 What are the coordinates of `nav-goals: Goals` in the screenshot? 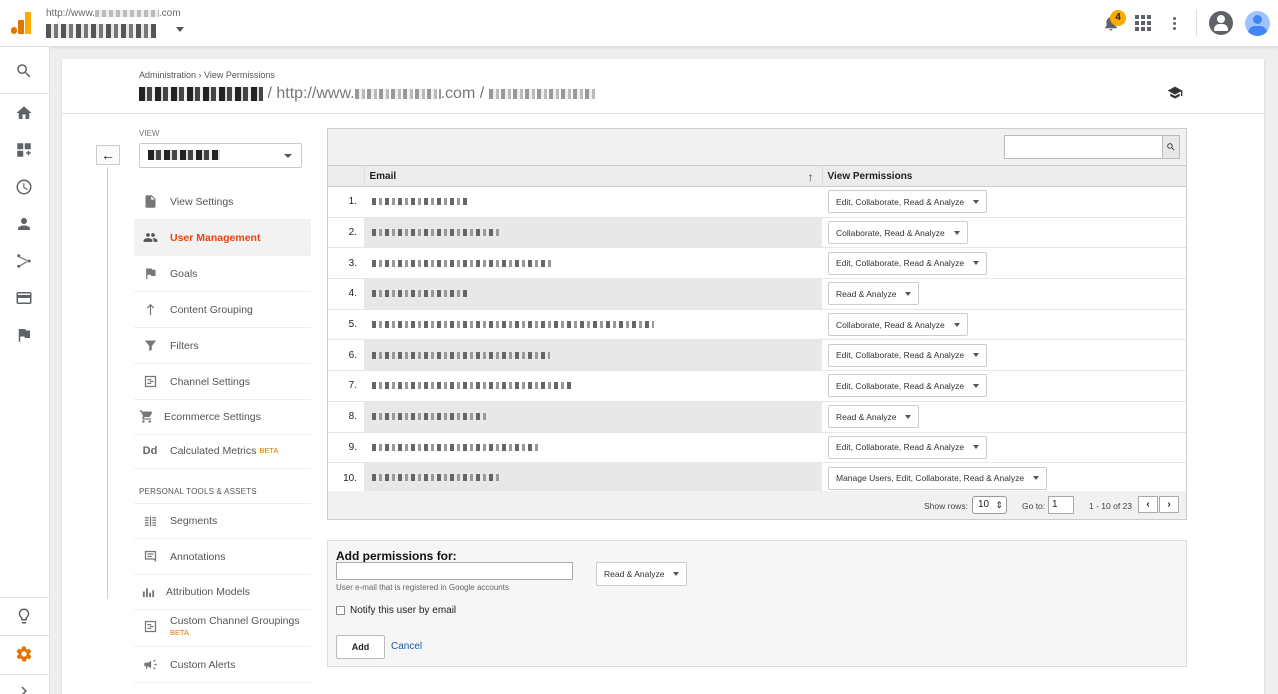 It's located at (222, 274).